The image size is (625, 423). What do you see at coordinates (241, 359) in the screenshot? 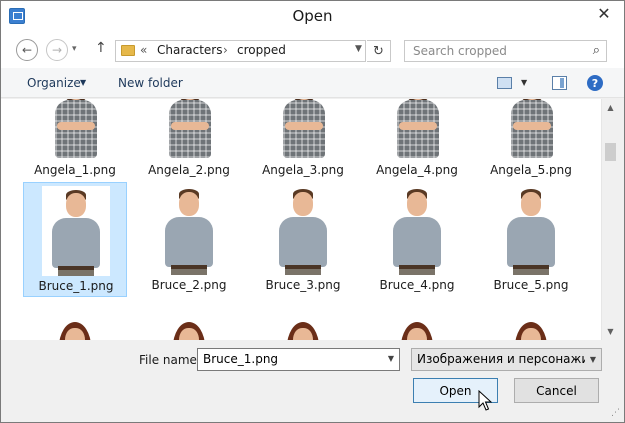
I see `file-name-value: Bruce_1.png` at bounding box center [241, 359].